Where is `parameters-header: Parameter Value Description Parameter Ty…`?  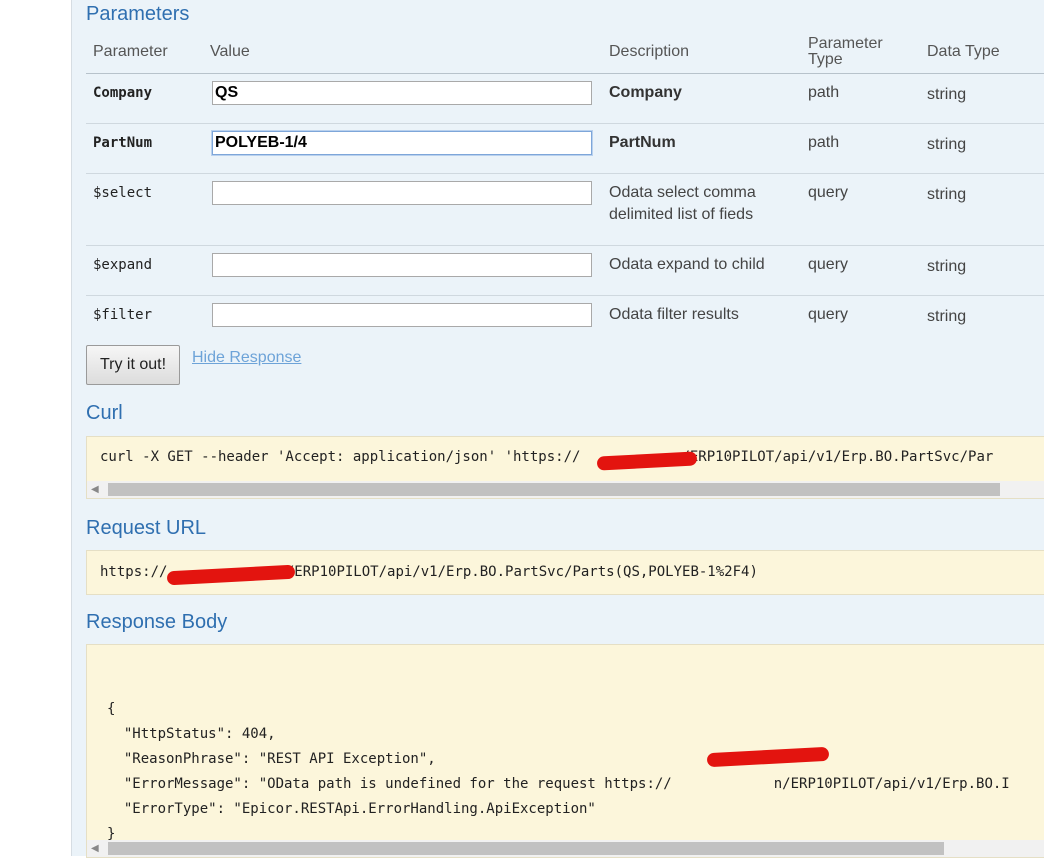 parameters-header: Parameter Value Description Parameter Ty… is located at coordinates (565, 53).